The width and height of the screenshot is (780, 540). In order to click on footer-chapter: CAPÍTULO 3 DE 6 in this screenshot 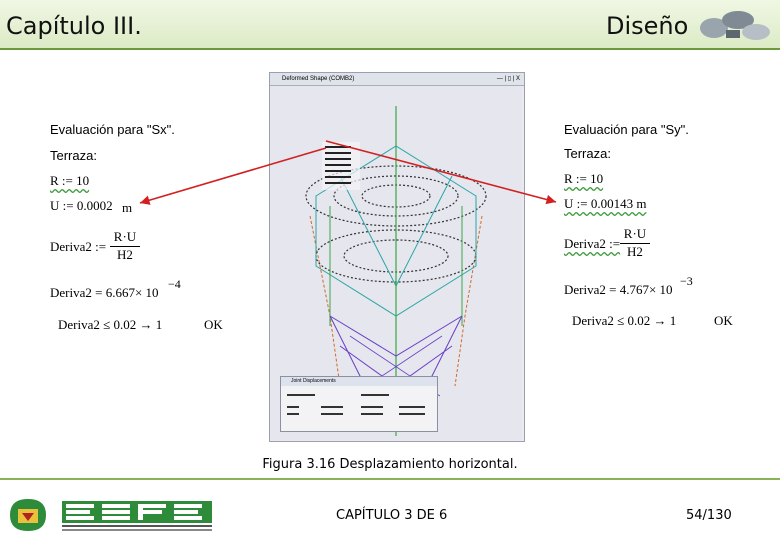, I will do `click(392, 515)`.